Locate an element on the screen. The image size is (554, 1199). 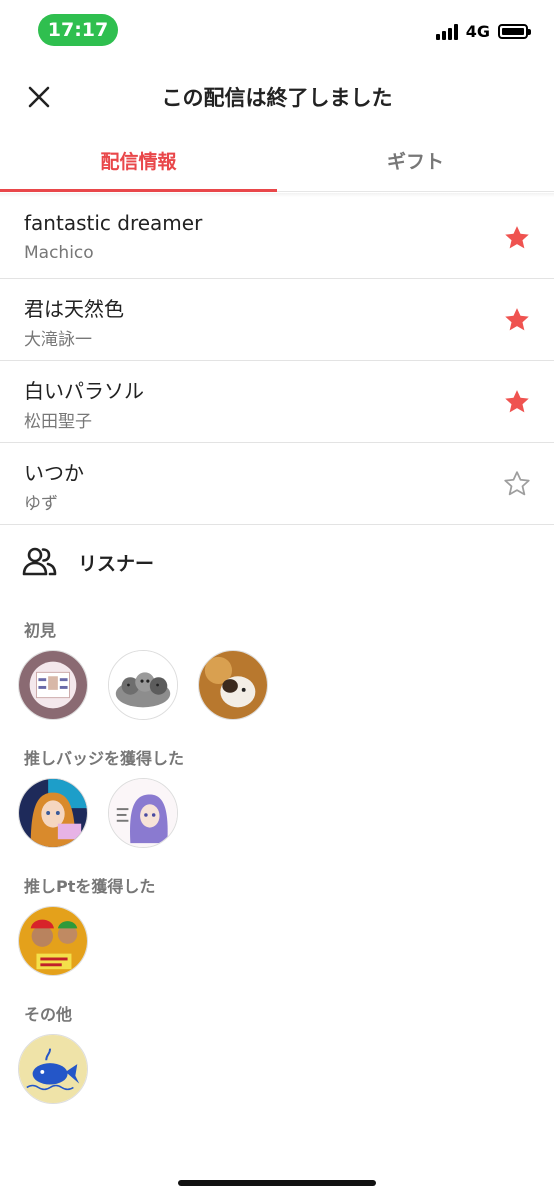
song-title: いつか is located at coordinates (54, 473).